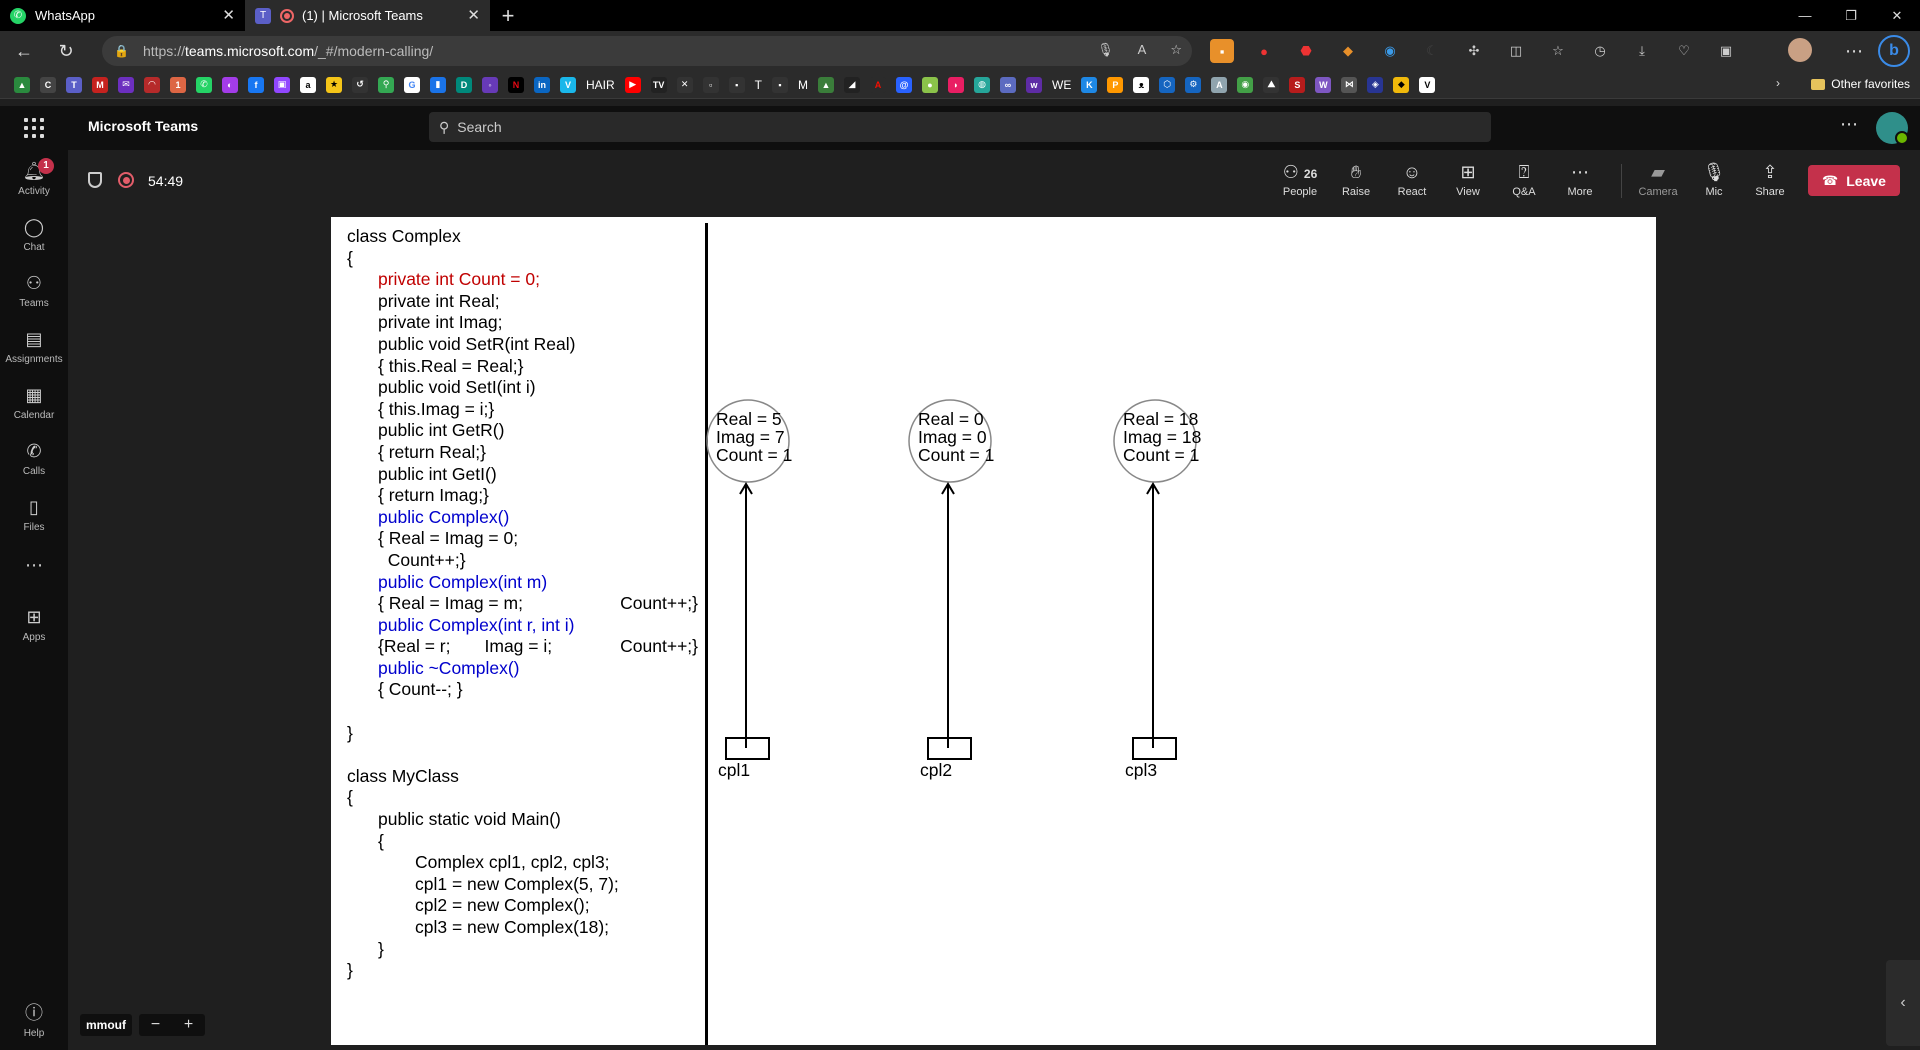 The width and height of the screenshot is (1920, 1050). What do you see at coordinates (1089, 84) in the screenshot?
I see `favorite-k-icon: K` at bounding box center [1089, 84].